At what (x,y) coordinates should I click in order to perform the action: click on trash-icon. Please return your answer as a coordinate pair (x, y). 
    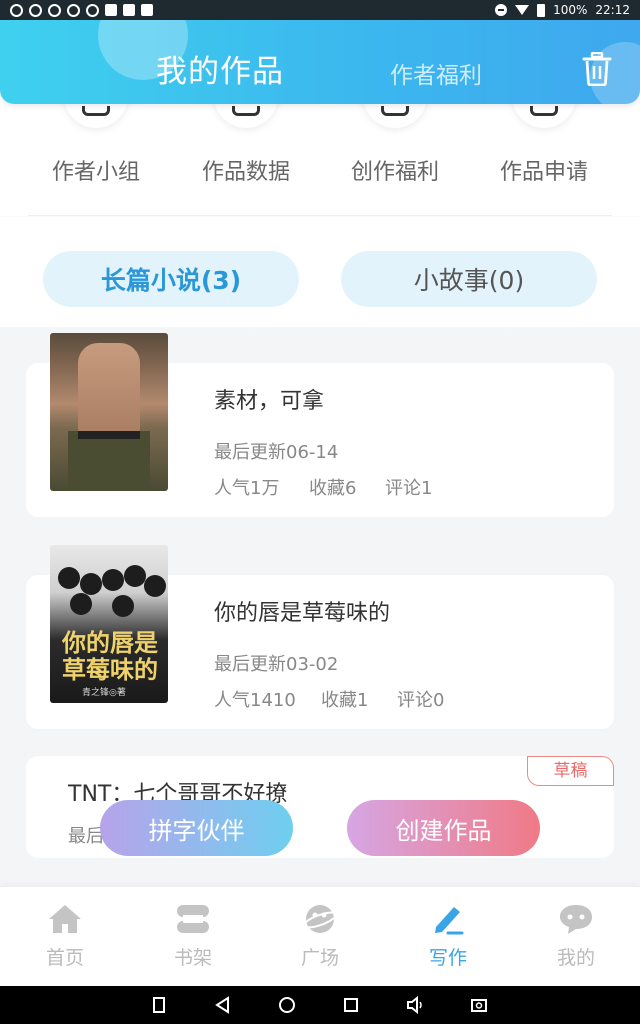
    Looking at the image, I should click on (597, 69).